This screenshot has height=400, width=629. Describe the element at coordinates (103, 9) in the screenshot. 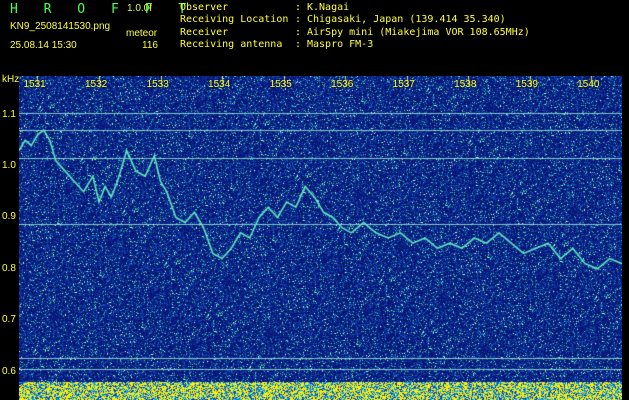

I see `app-title: H R O F F T` at that location.